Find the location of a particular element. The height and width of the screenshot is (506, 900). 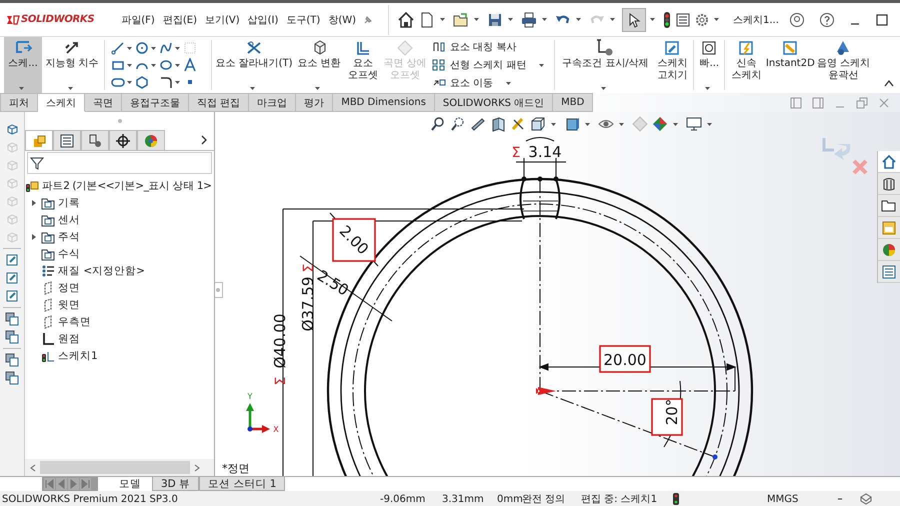

menu-item: 편집(E) is located at coordinates (179, 19).